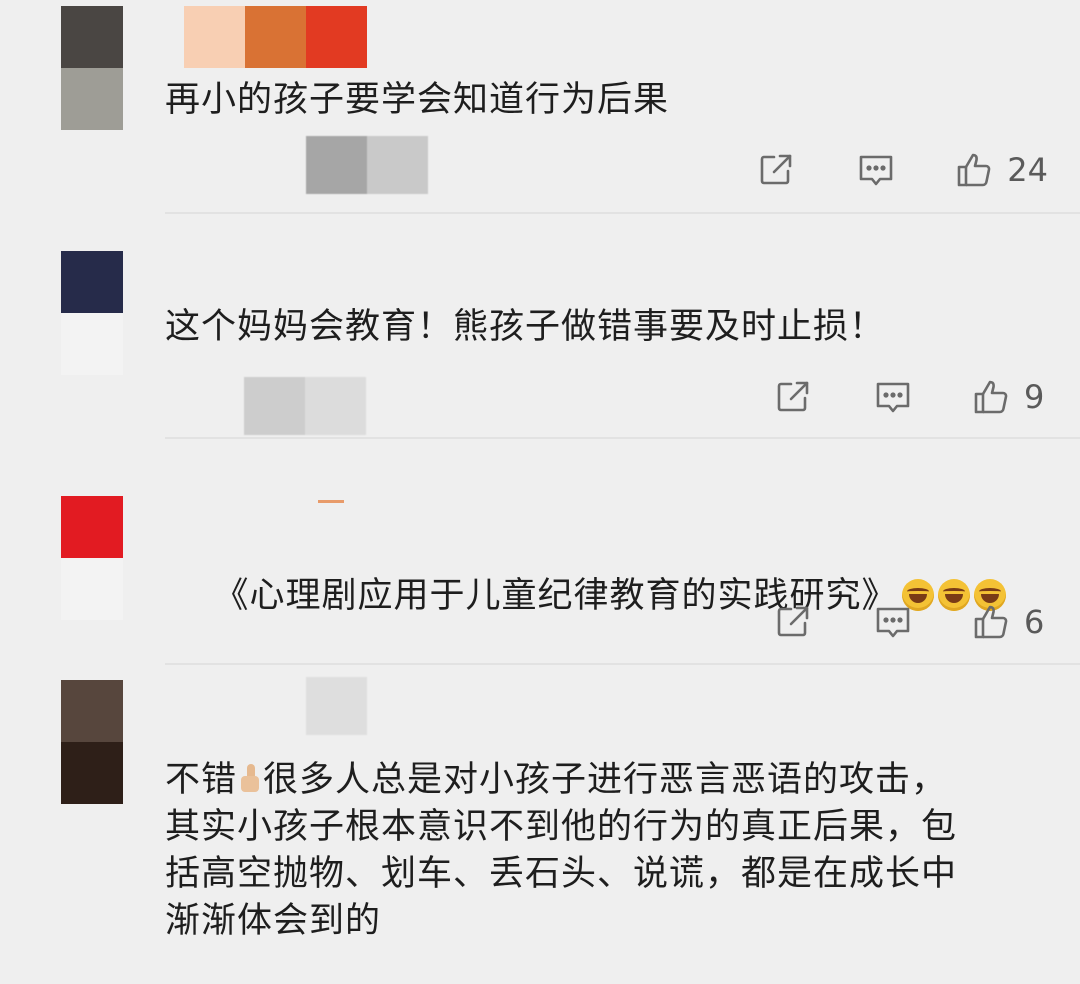  I want to click on like-button: 9, so click(1010, 397).